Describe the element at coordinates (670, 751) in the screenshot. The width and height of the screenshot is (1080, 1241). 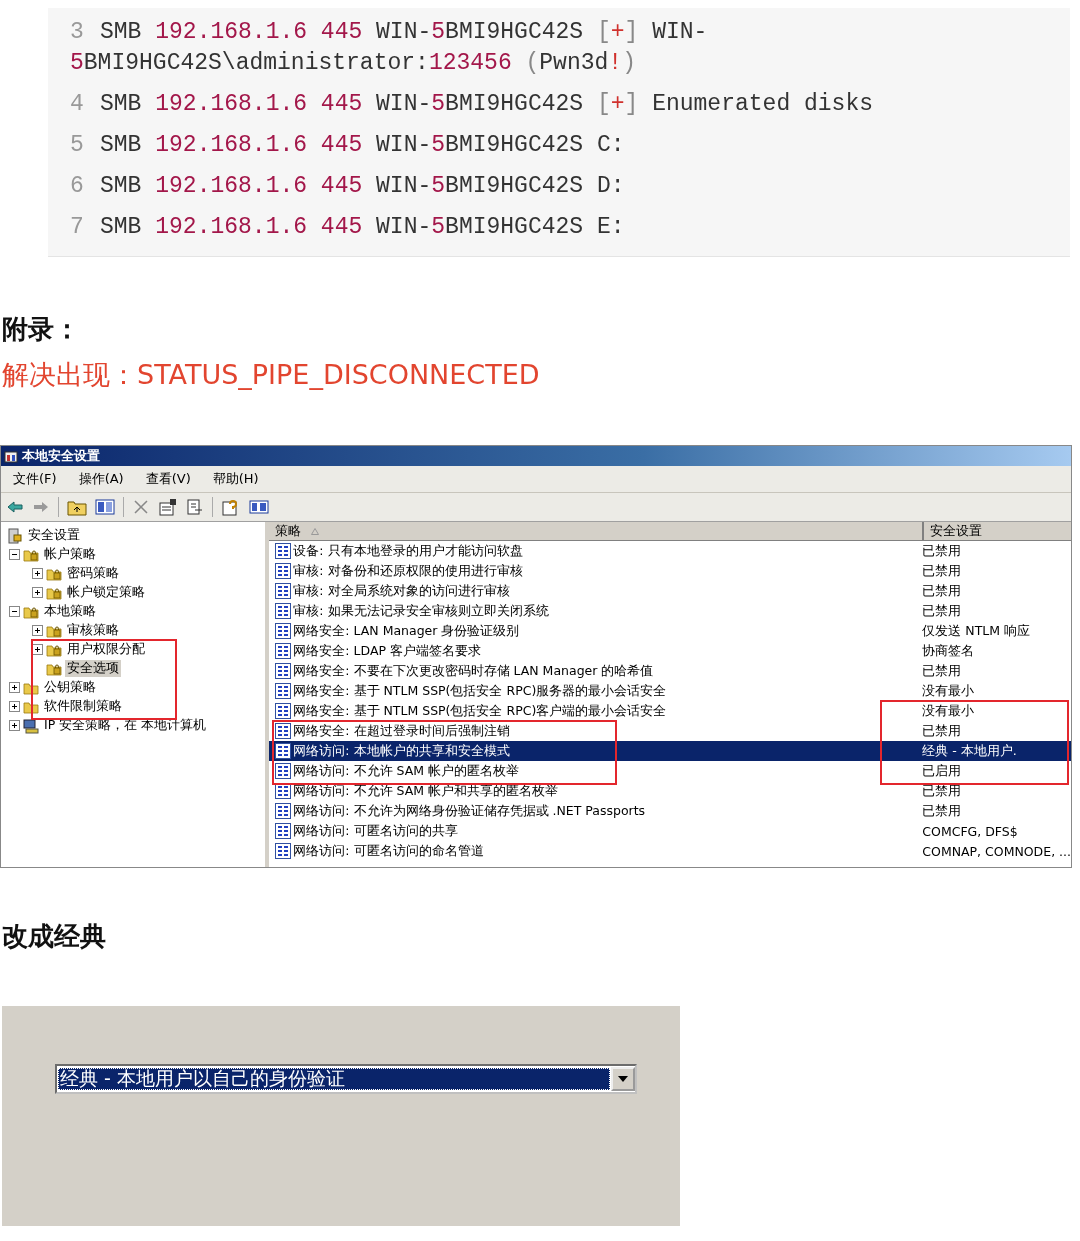
I see `policy-row: 网络访问: 本地帐户的共享和安全模式 经典 - 本地用户.` at that location.